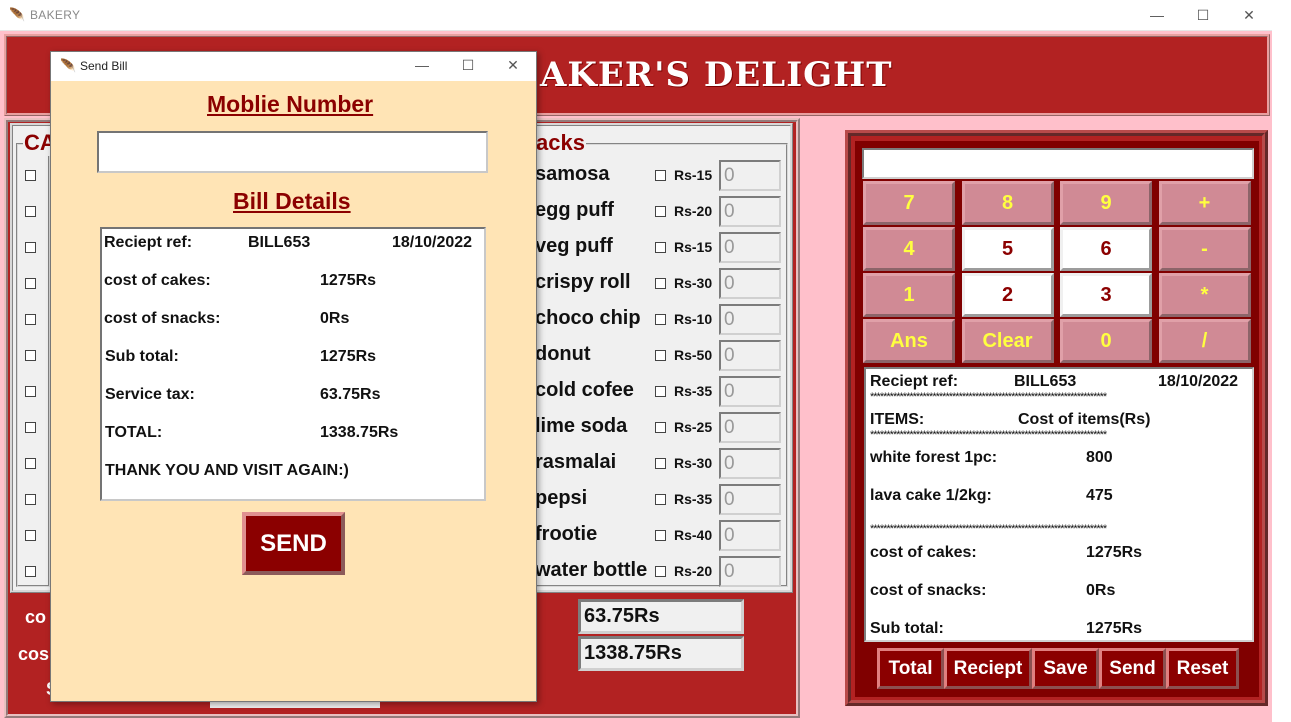  What do you see at coordinates (1058, 163) in the screenshot?
I see `calculator-display` at bounding box center [1058, 163].